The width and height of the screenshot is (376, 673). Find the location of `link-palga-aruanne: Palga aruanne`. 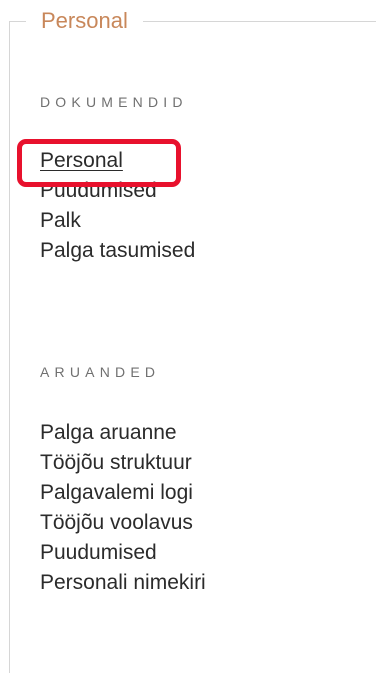

link-palga-aruanne: Palga aruanne is located at coordinates (123, 433).